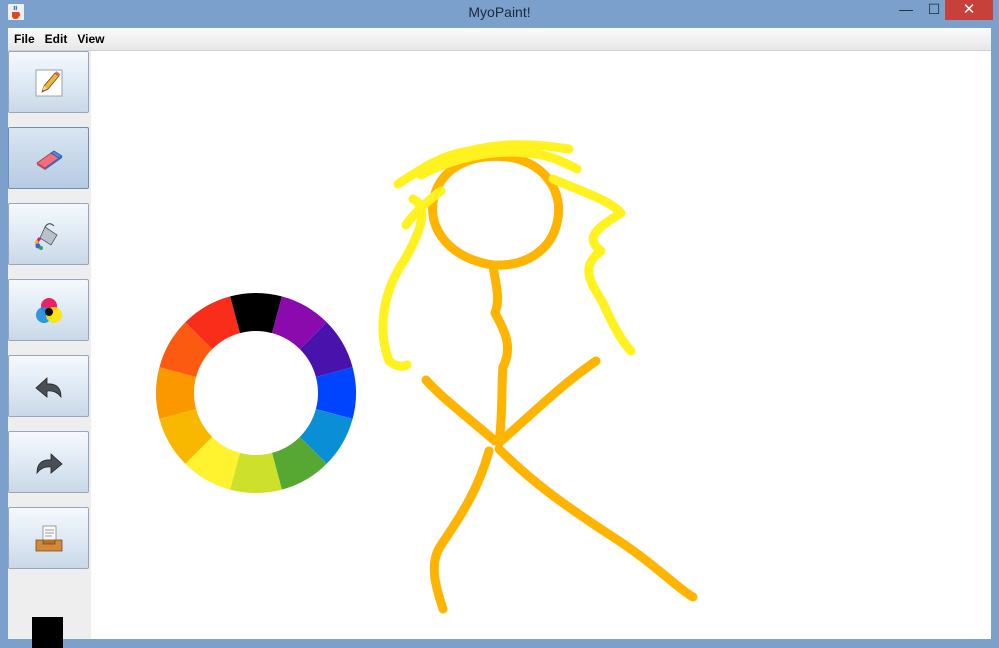  I want to click on tool-panel, so click(49, 349).